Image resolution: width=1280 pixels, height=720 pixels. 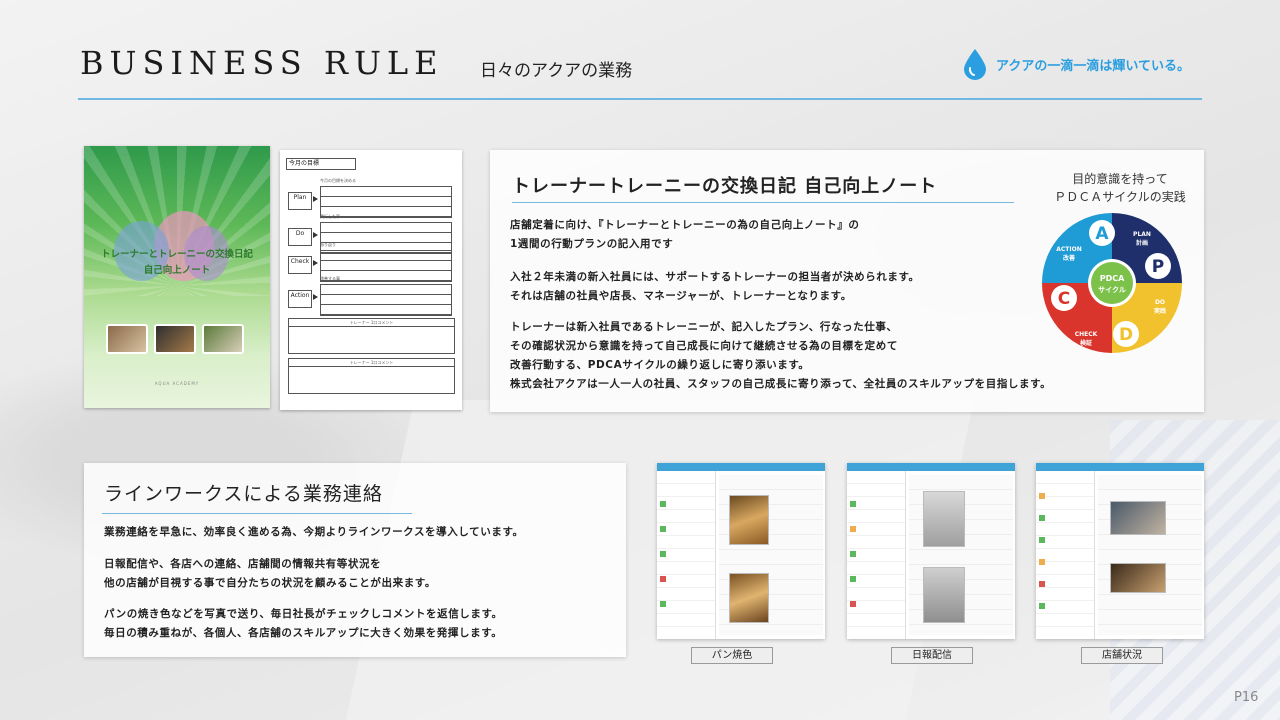 I want to click on diary-line: それは店舗の社員や店長、マネージャーが、トレーナーとなります。, so click(x=681, y=296).